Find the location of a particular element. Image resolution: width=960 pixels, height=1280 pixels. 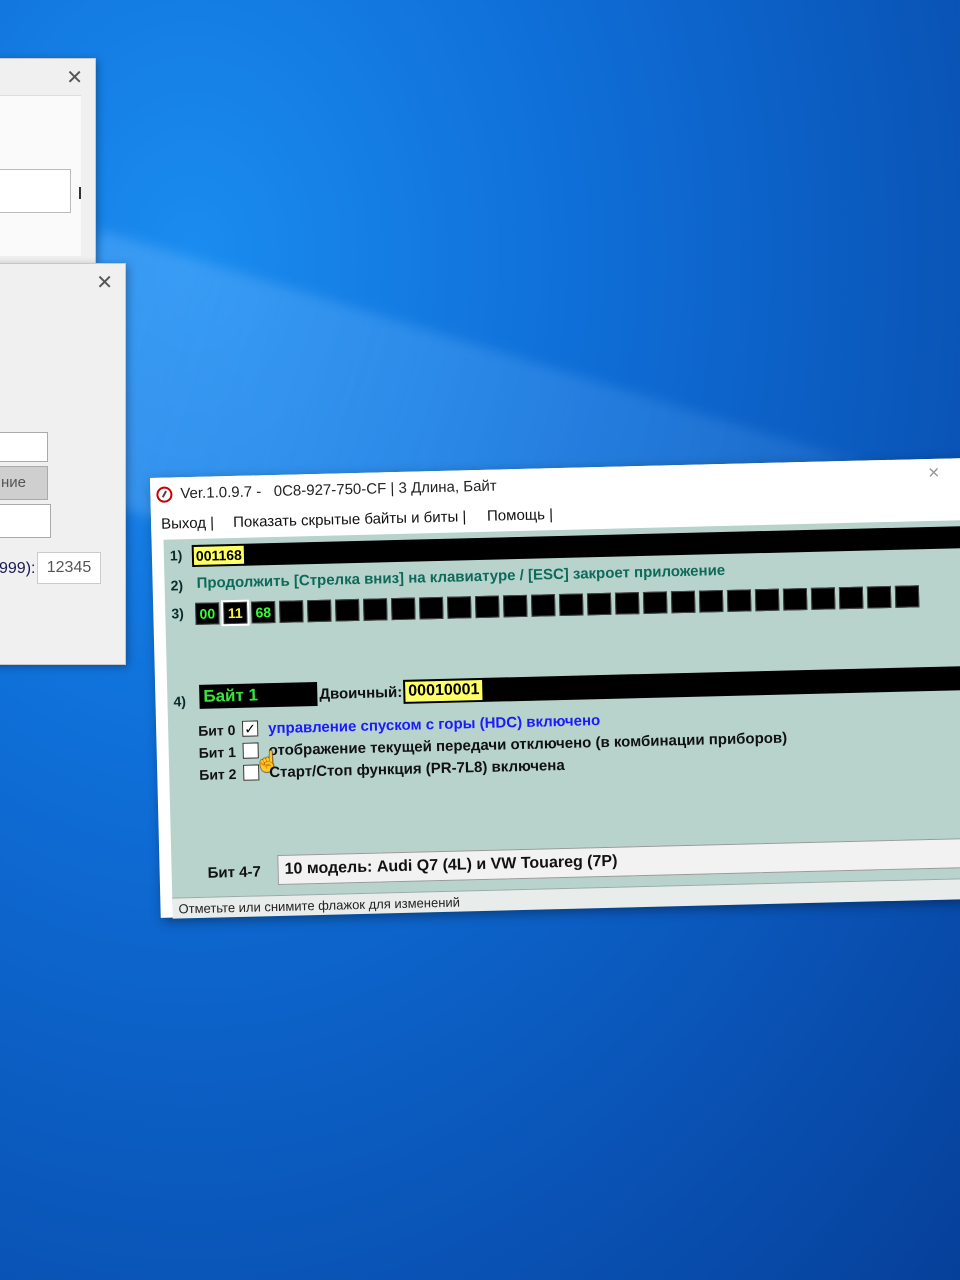

text-caret is located at coordinates (80, 193).